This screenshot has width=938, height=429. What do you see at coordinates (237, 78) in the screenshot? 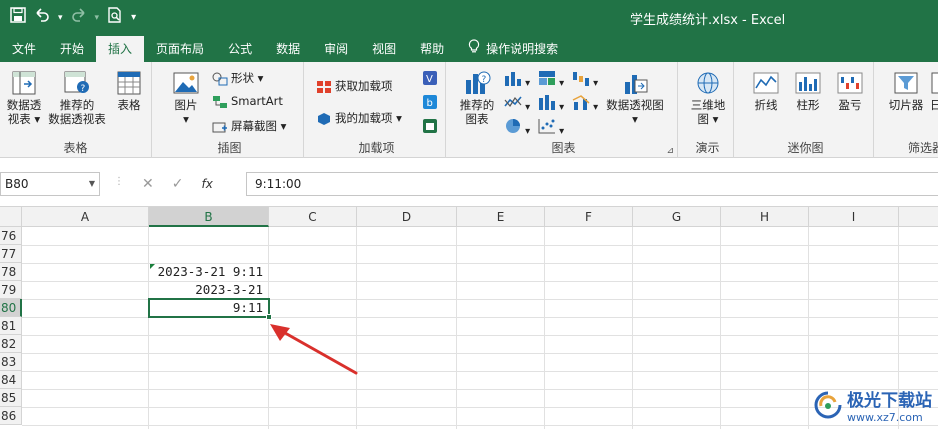
I see `shapes-button: 形状 ▾` at bounding box center [237, 78].